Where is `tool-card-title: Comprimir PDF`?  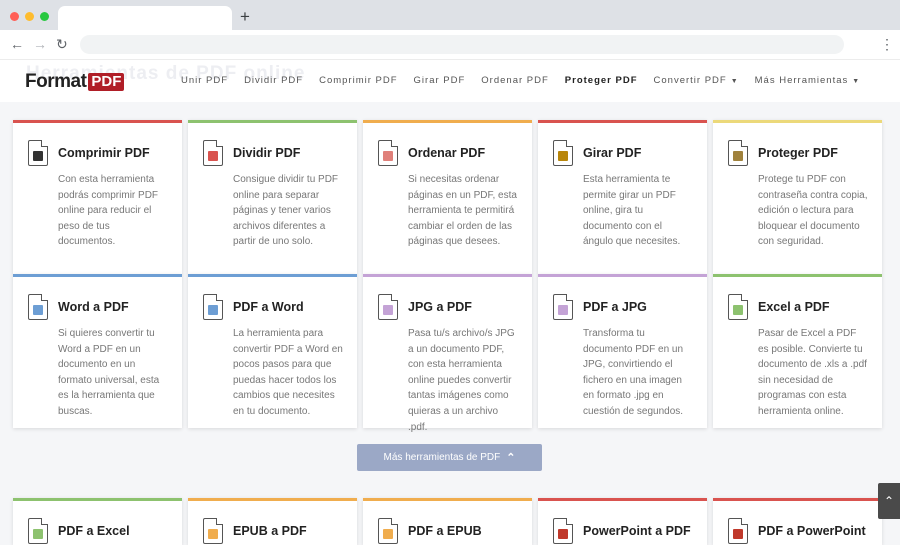 tool-card-title: Comprimir PDF is located at coordinates (104, 153).